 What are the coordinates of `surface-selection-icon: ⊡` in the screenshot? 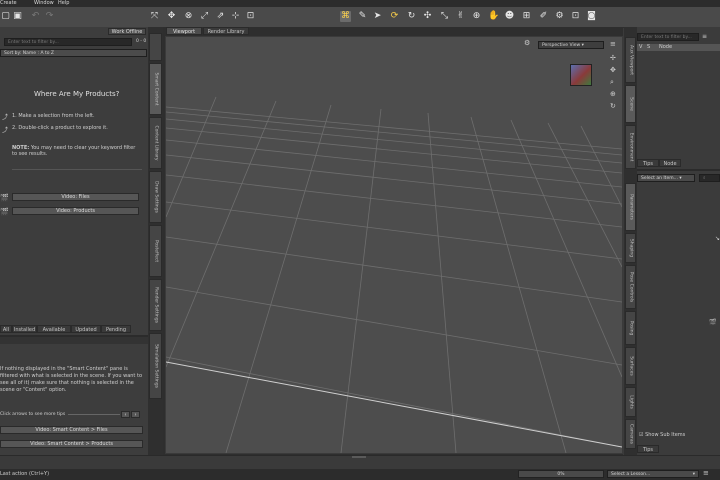 It's located at (250, 16).